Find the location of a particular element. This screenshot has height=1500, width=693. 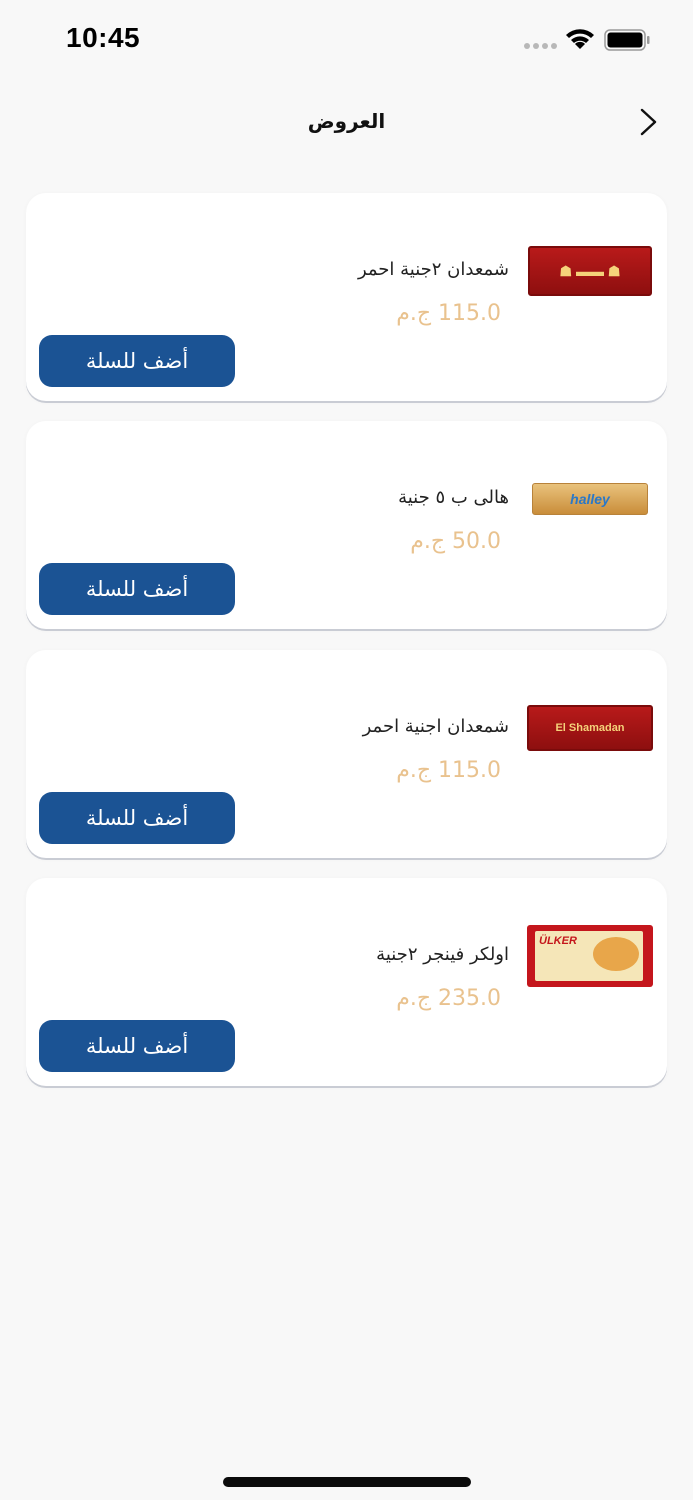

home-indicator is located at coordinates (347, 1482).